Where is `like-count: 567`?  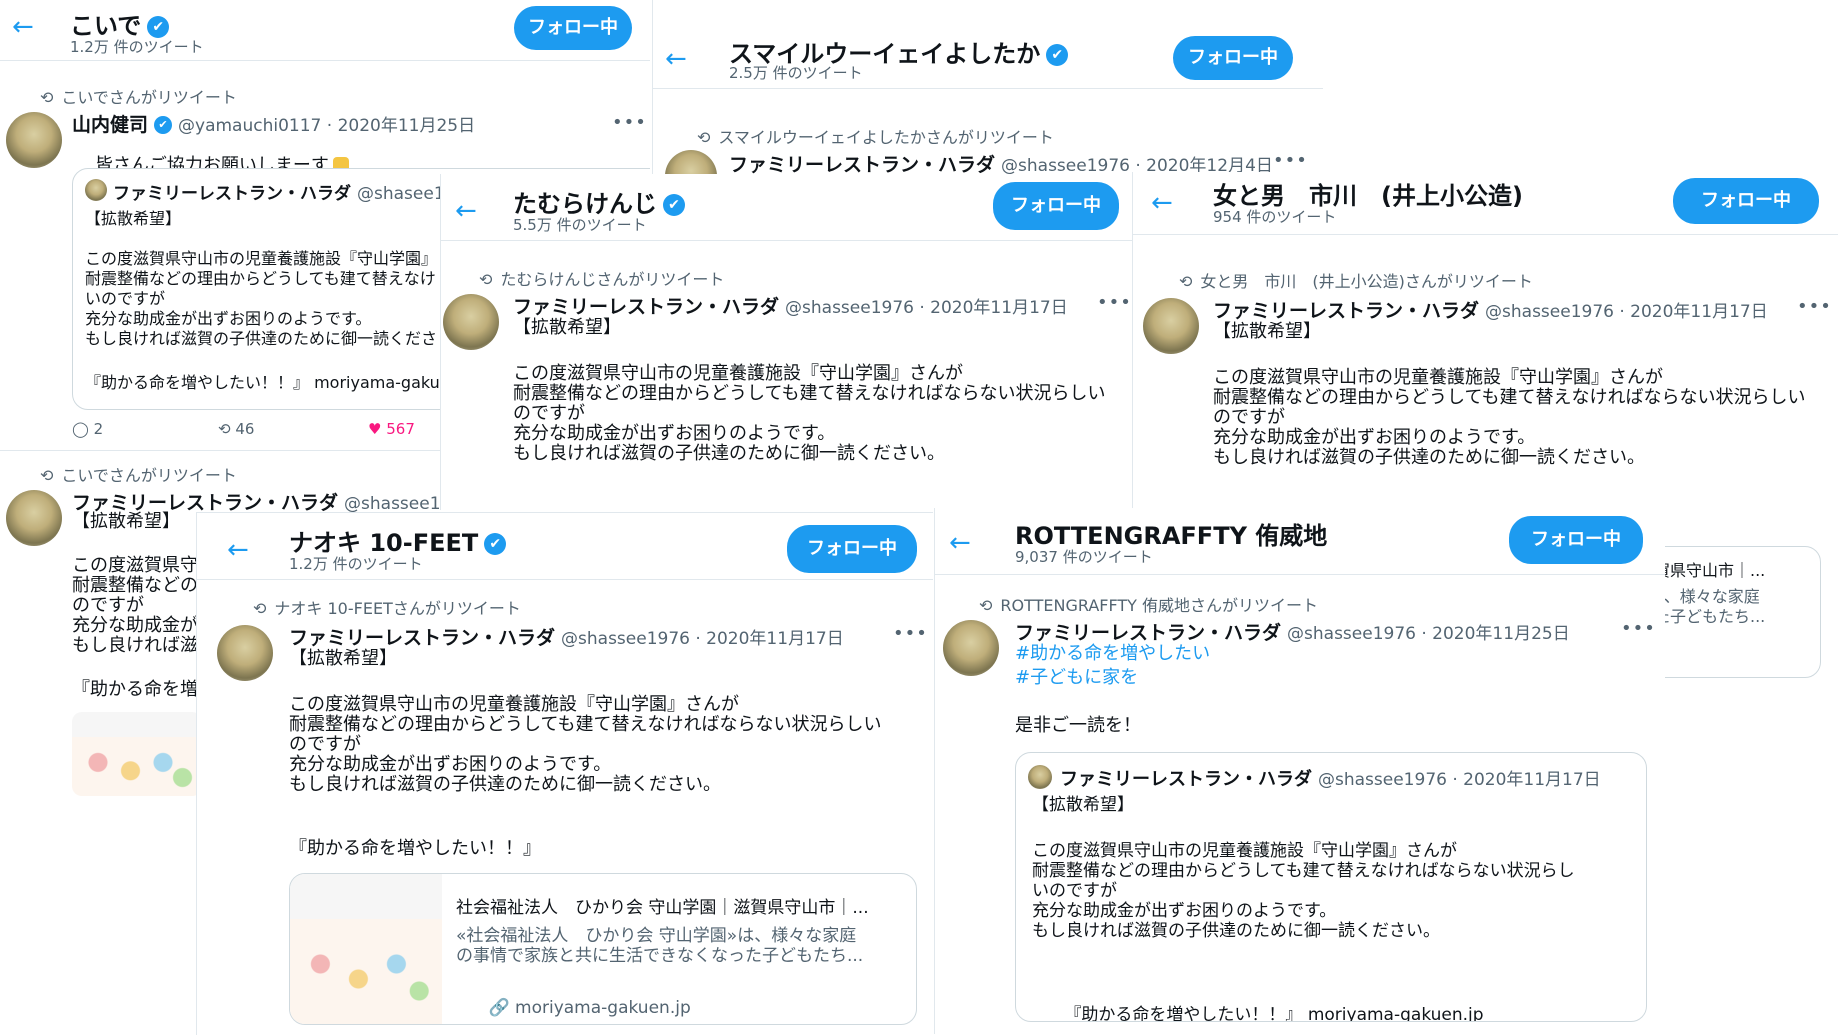
like-count: 567 is located at coordinates (400, 429).